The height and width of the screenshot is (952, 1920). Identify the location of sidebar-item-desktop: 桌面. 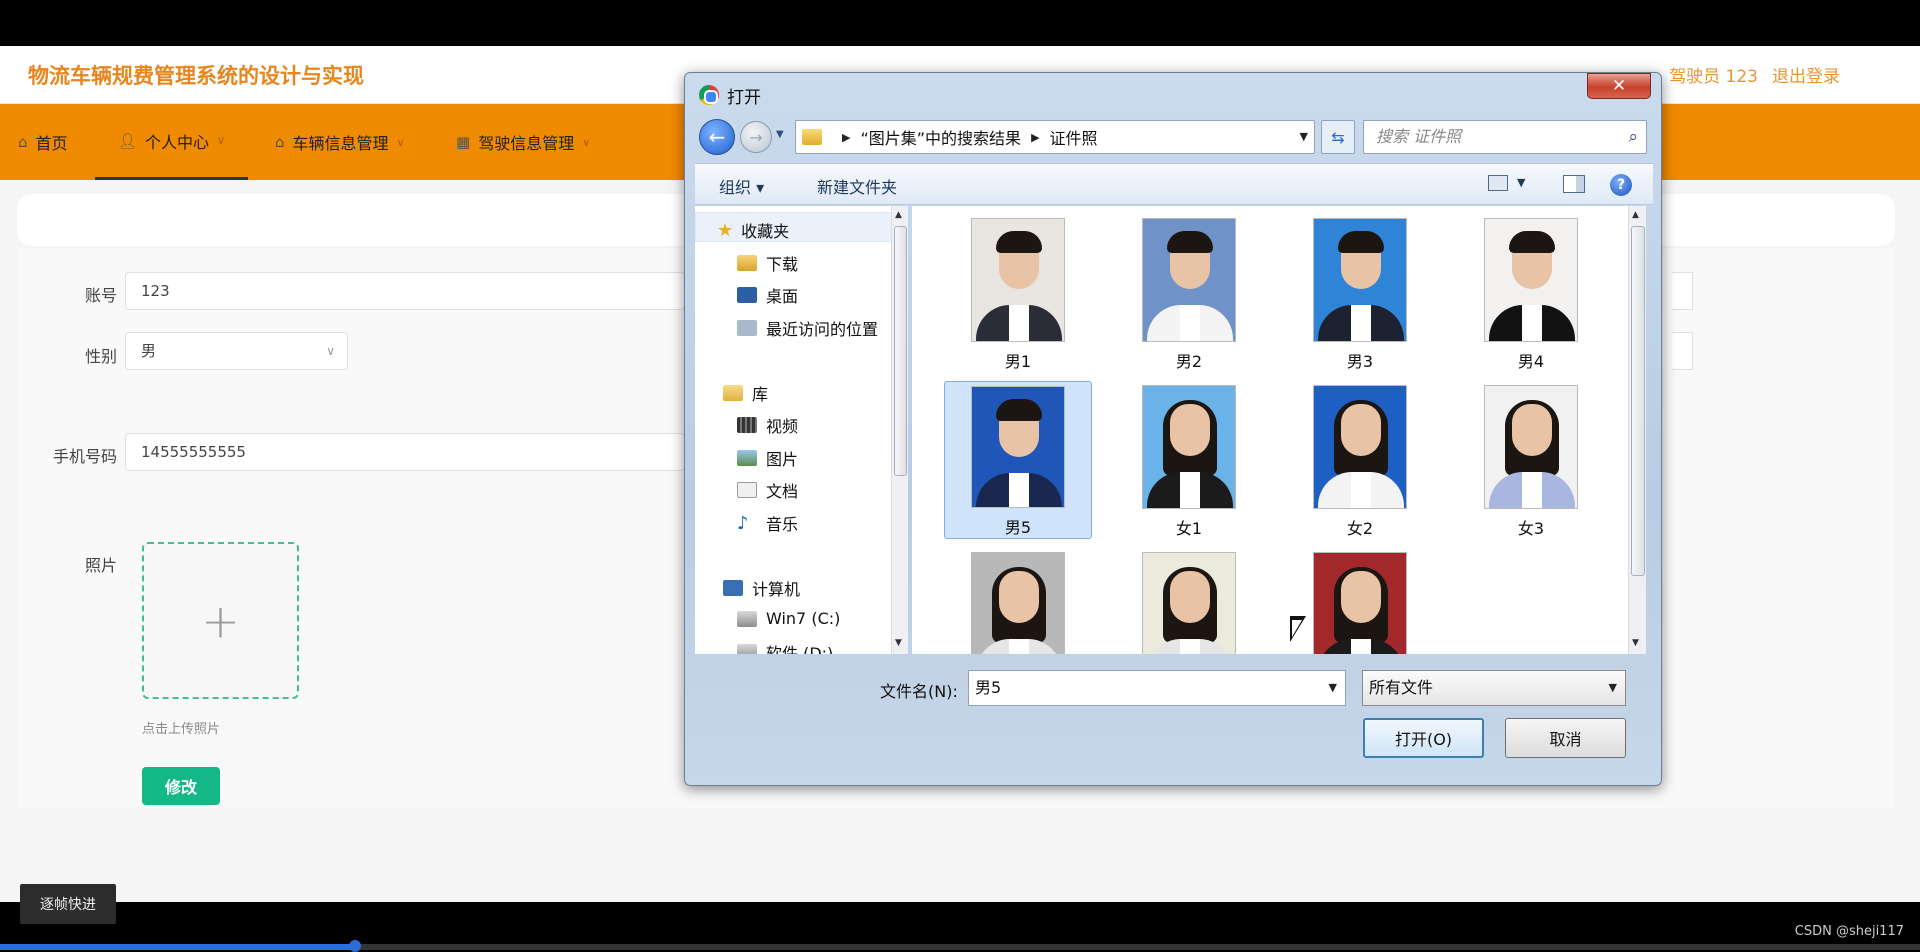
(767, 295).